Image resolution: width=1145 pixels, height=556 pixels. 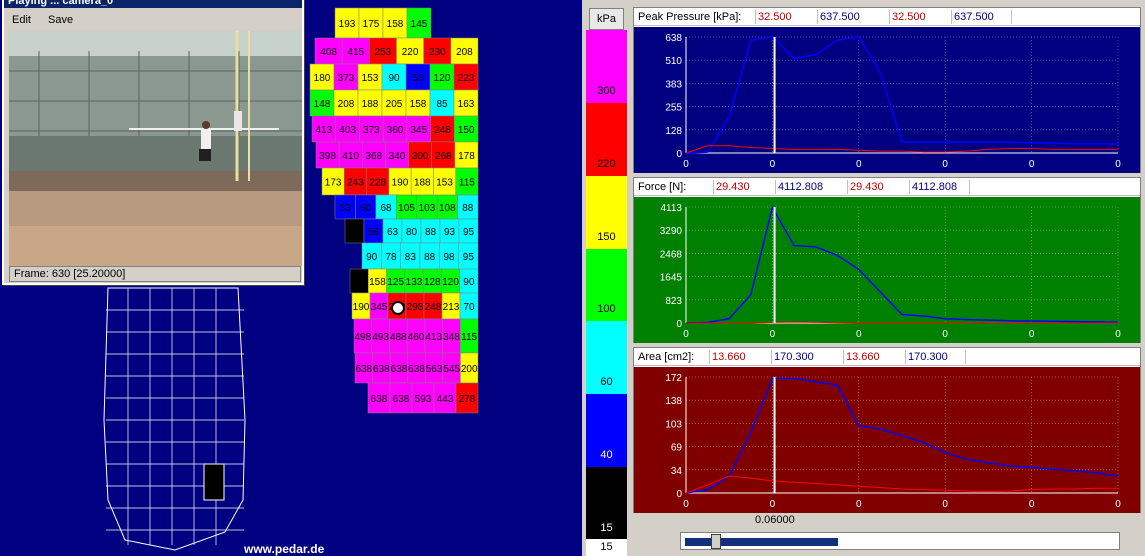 I want to click on sensor-cell: 80, so click(x=411, y=231).